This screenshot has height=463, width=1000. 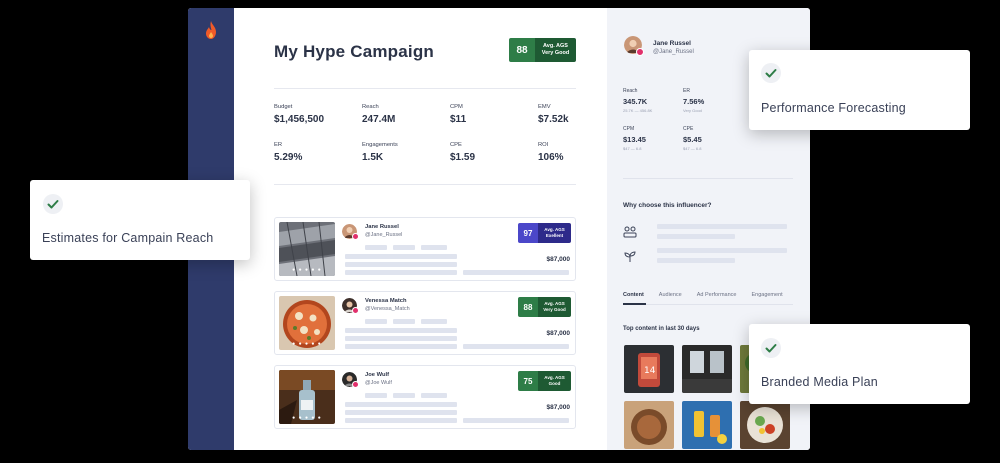 I want to click on drinks-photo, so click(x=707, y=425).